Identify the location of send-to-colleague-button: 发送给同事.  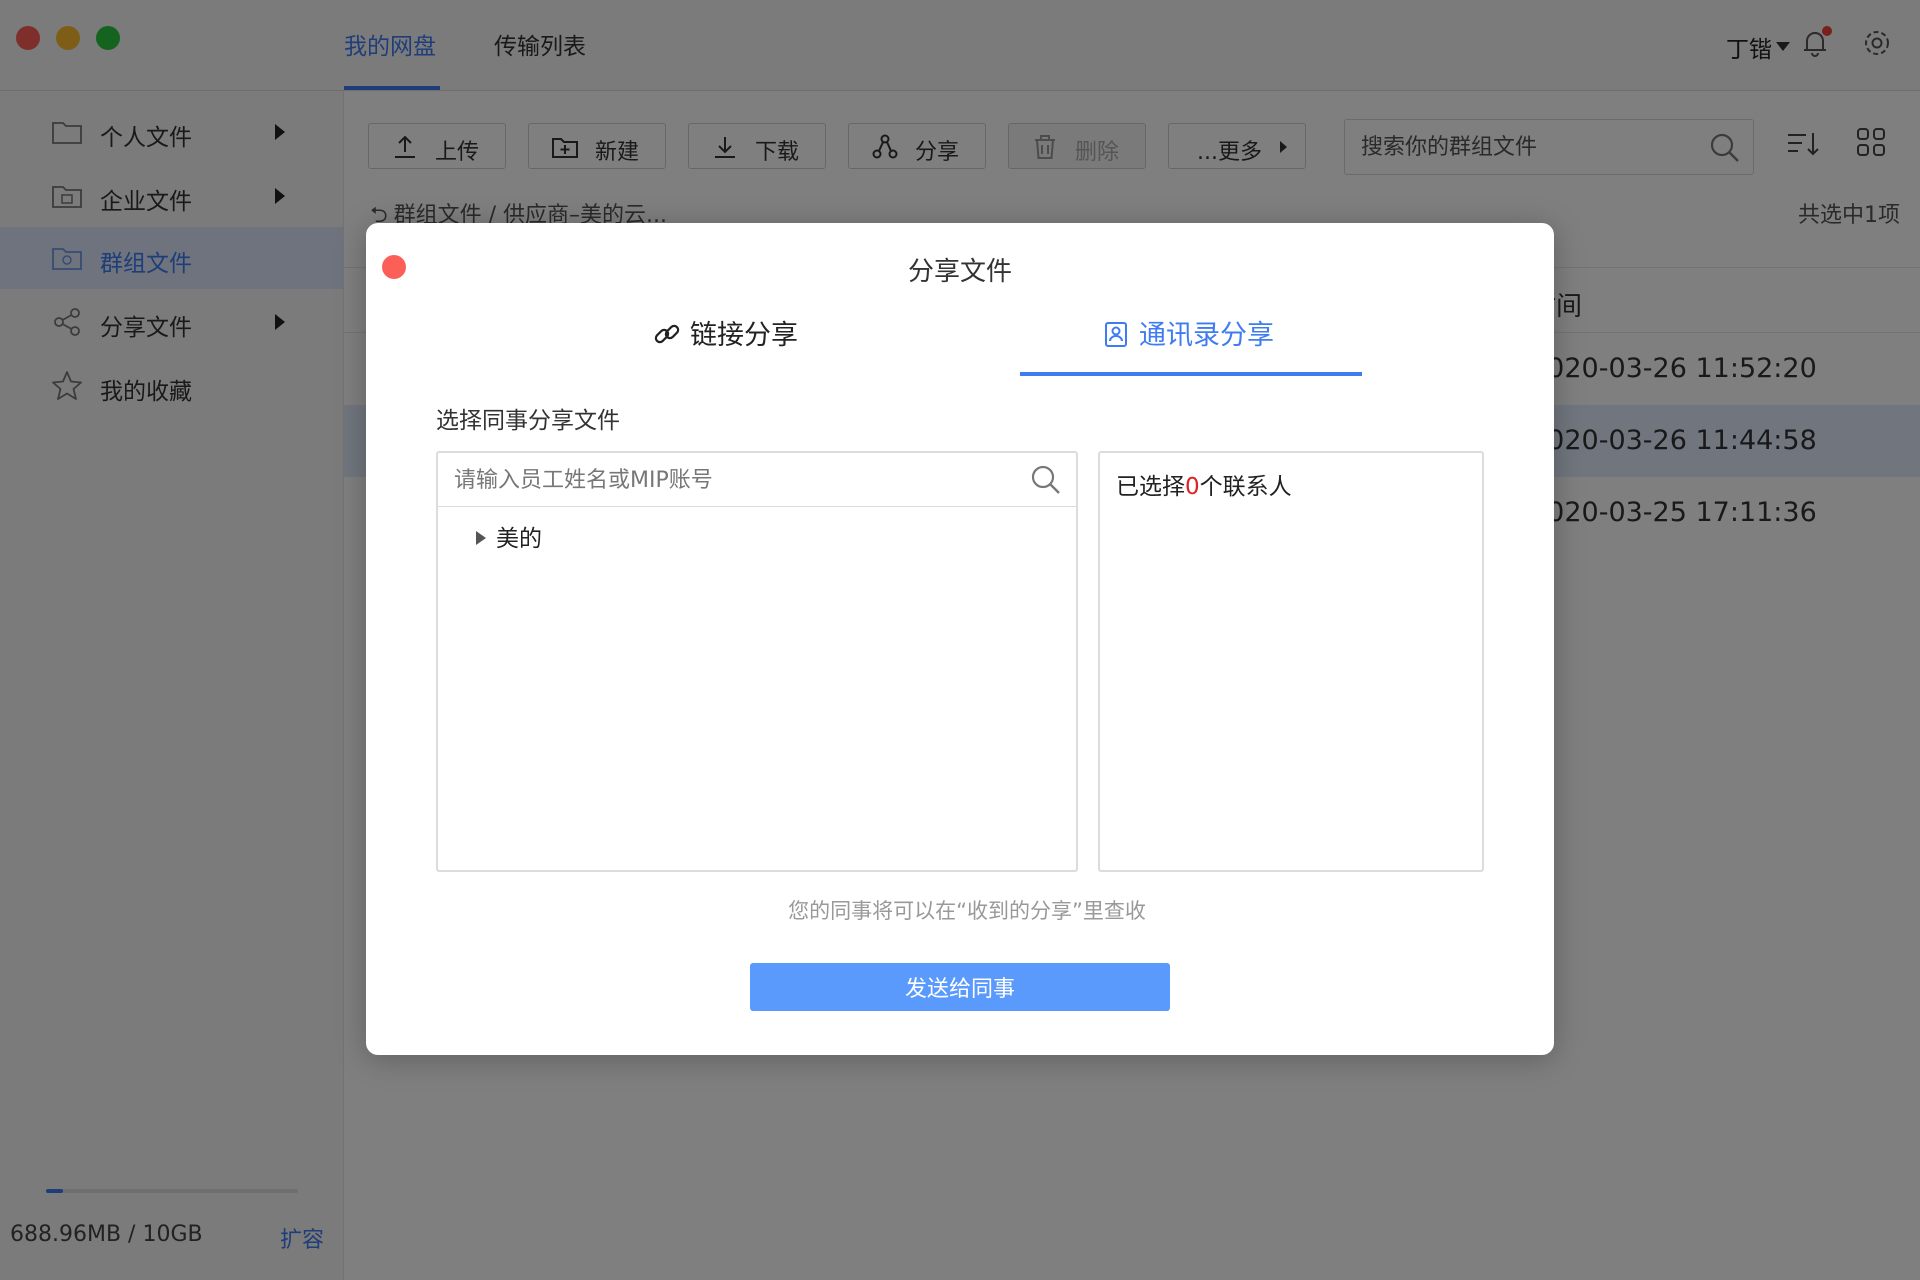
(960, 987).